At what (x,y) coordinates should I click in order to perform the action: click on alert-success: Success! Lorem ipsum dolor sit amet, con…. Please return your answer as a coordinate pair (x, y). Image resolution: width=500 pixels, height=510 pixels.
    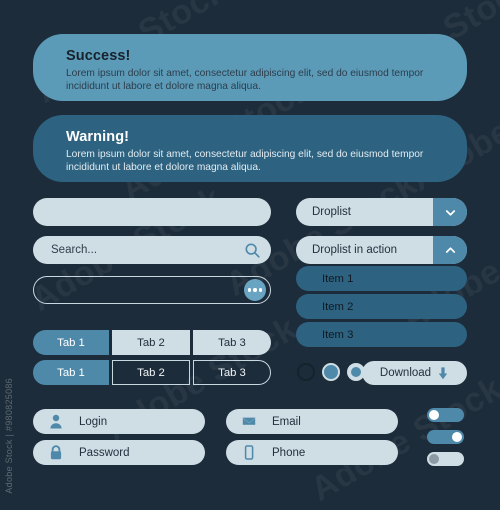
    Looking at the image, I should click on (250, 67).